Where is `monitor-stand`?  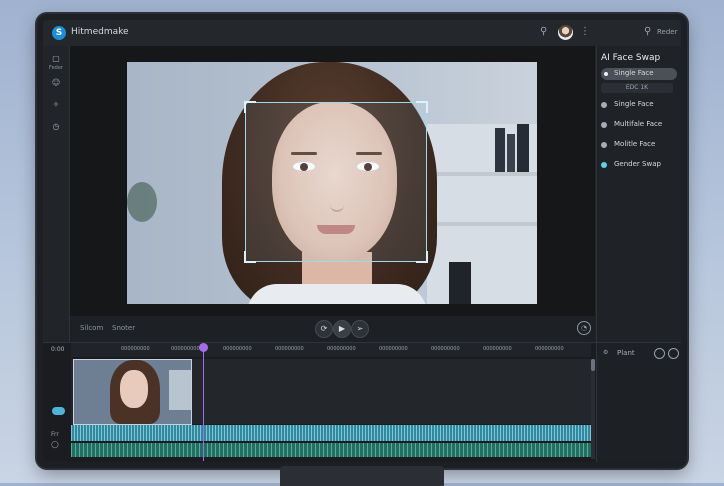
monitor-stand is located at coordinates (362, 476).